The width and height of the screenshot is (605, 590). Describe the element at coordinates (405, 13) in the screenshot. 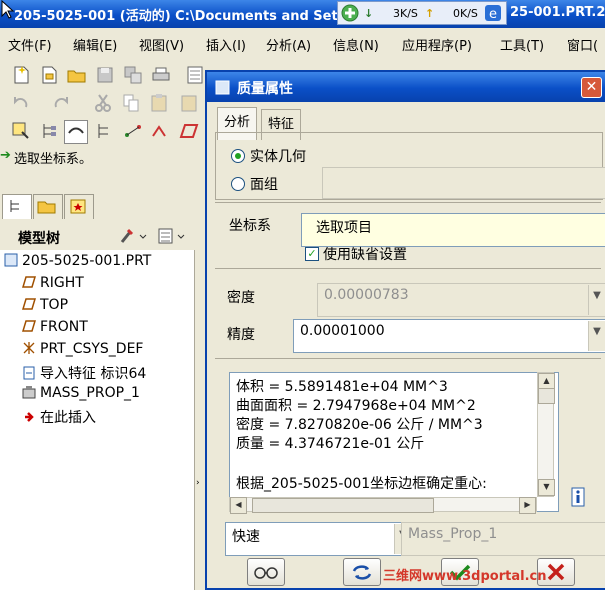

I see `download-speed: 3K/S` at that location.